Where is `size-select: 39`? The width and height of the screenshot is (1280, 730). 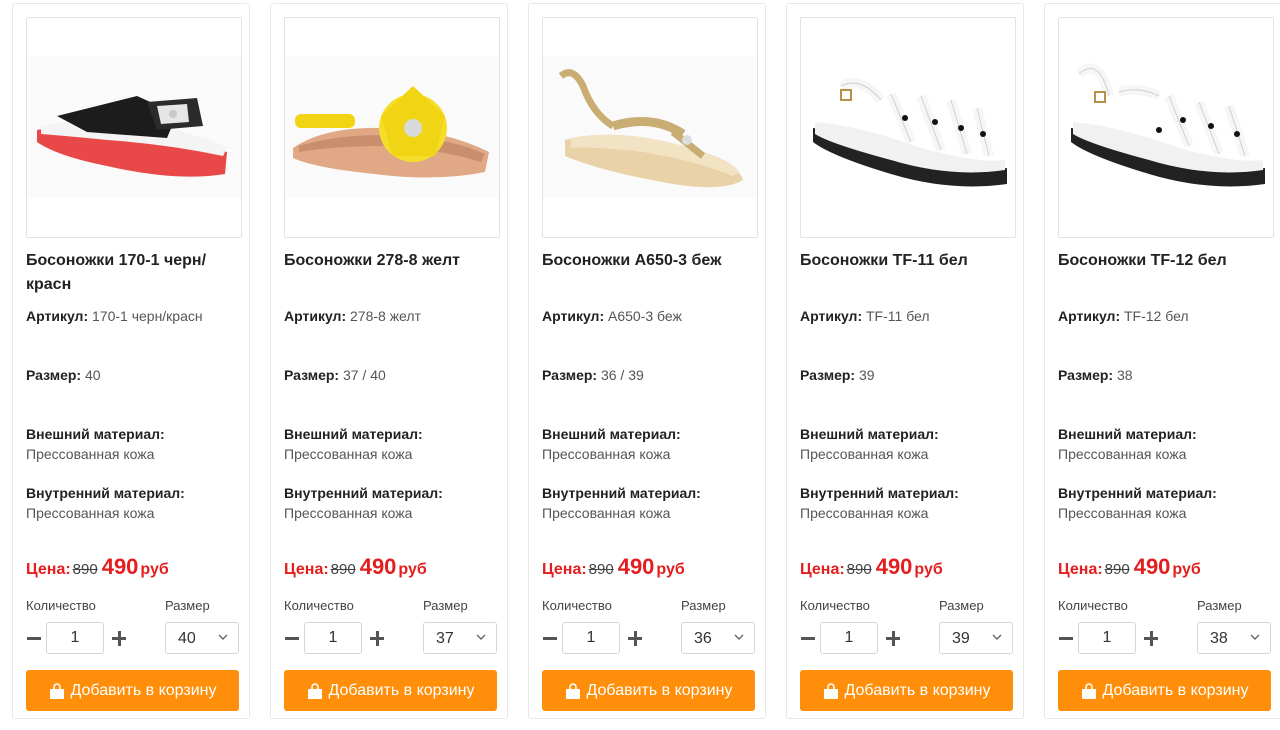
size-select: 39 is located at coordinates (976, 638).